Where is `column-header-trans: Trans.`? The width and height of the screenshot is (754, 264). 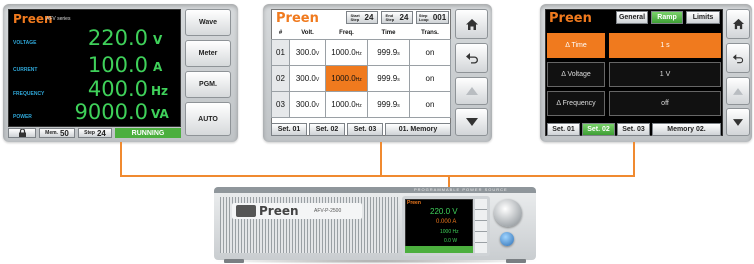
column-header-trans: Trans. is located at coordinates (430, 32).